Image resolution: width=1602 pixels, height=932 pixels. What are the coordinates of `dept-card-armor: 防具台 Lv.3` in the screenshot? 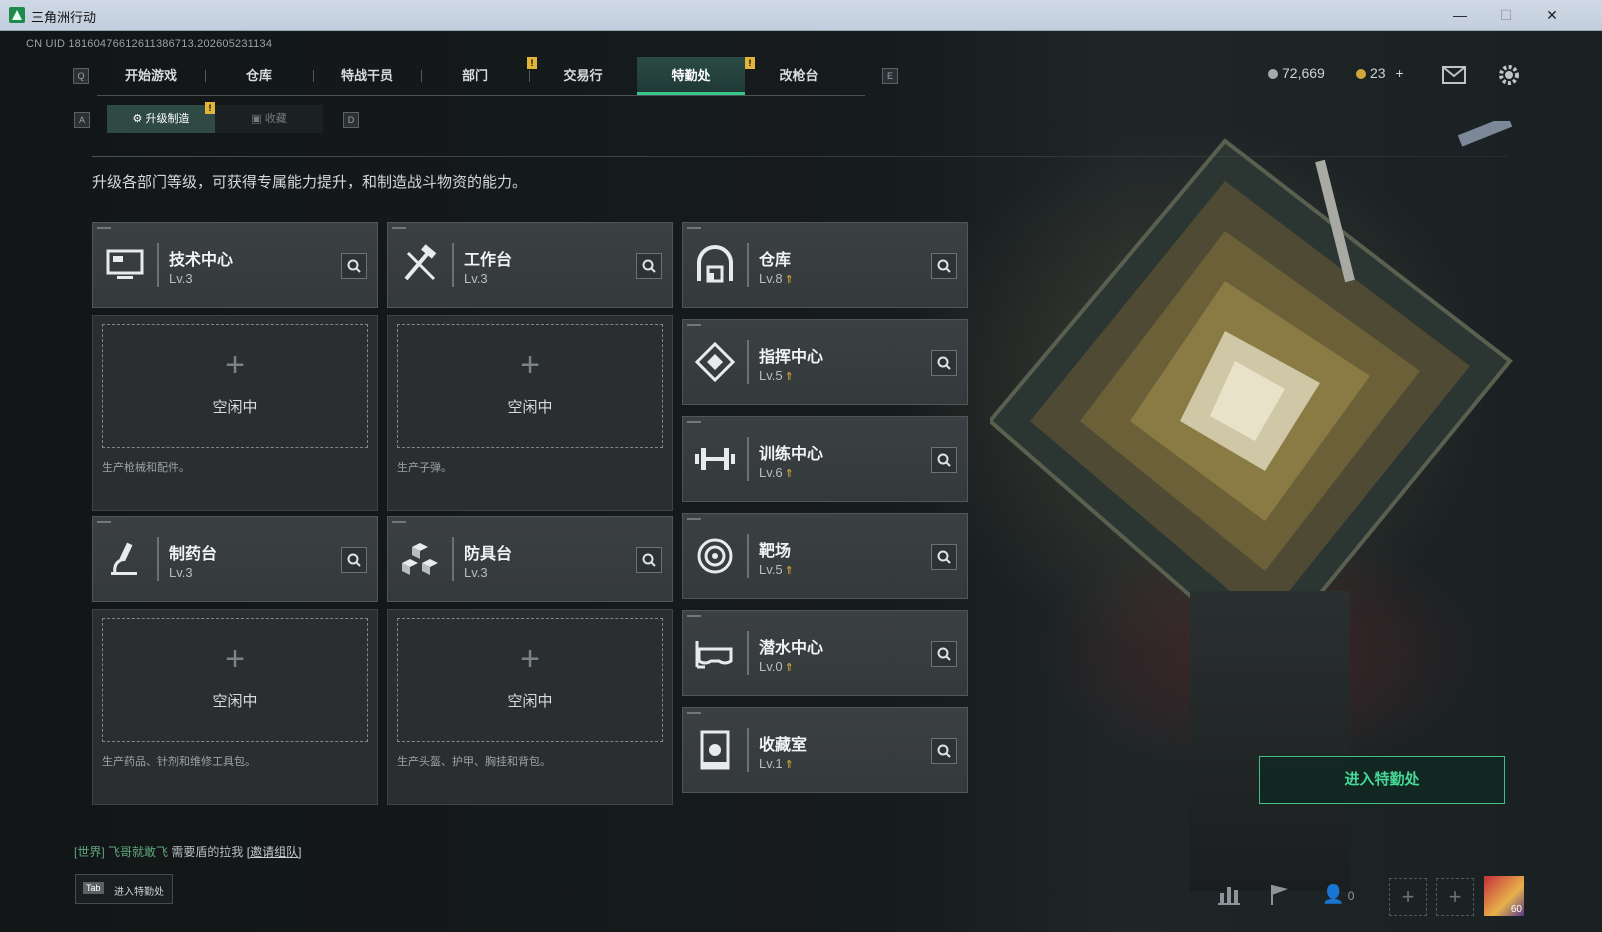 It's located at (530, 559).